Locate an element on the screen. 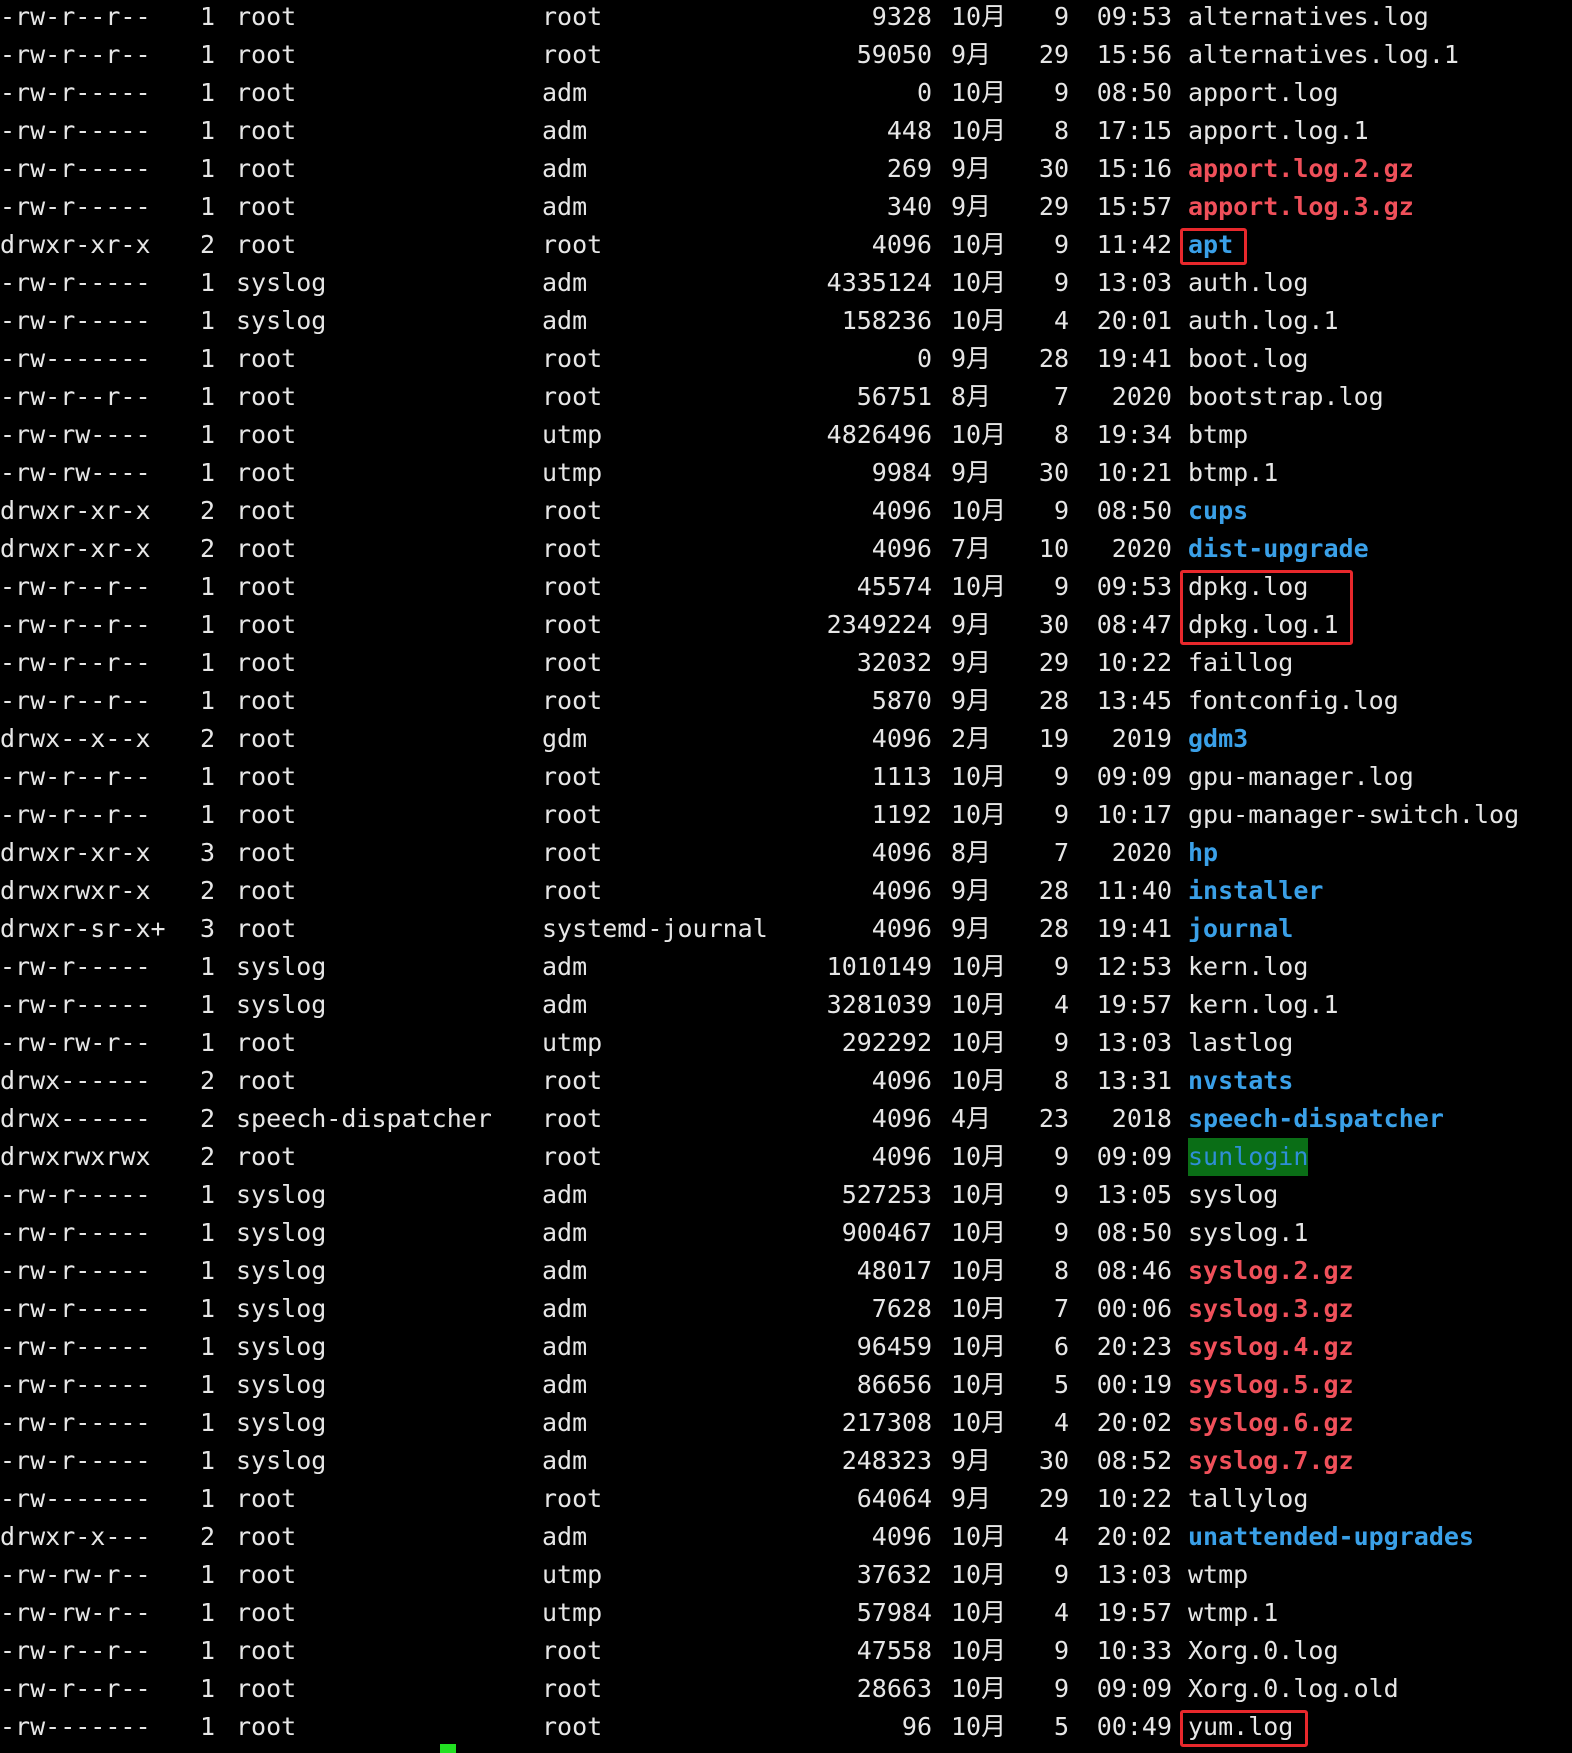 The image size is (1572, 1753). file-name: syslog.5.gz is located at coordinates (1271, 1385).